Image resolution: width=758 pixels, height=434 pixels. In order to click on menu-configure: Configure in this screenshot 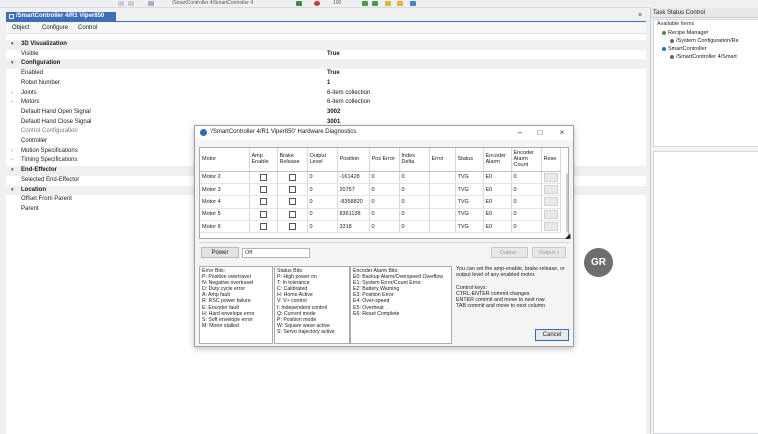, I will do `click(55, 28)`.